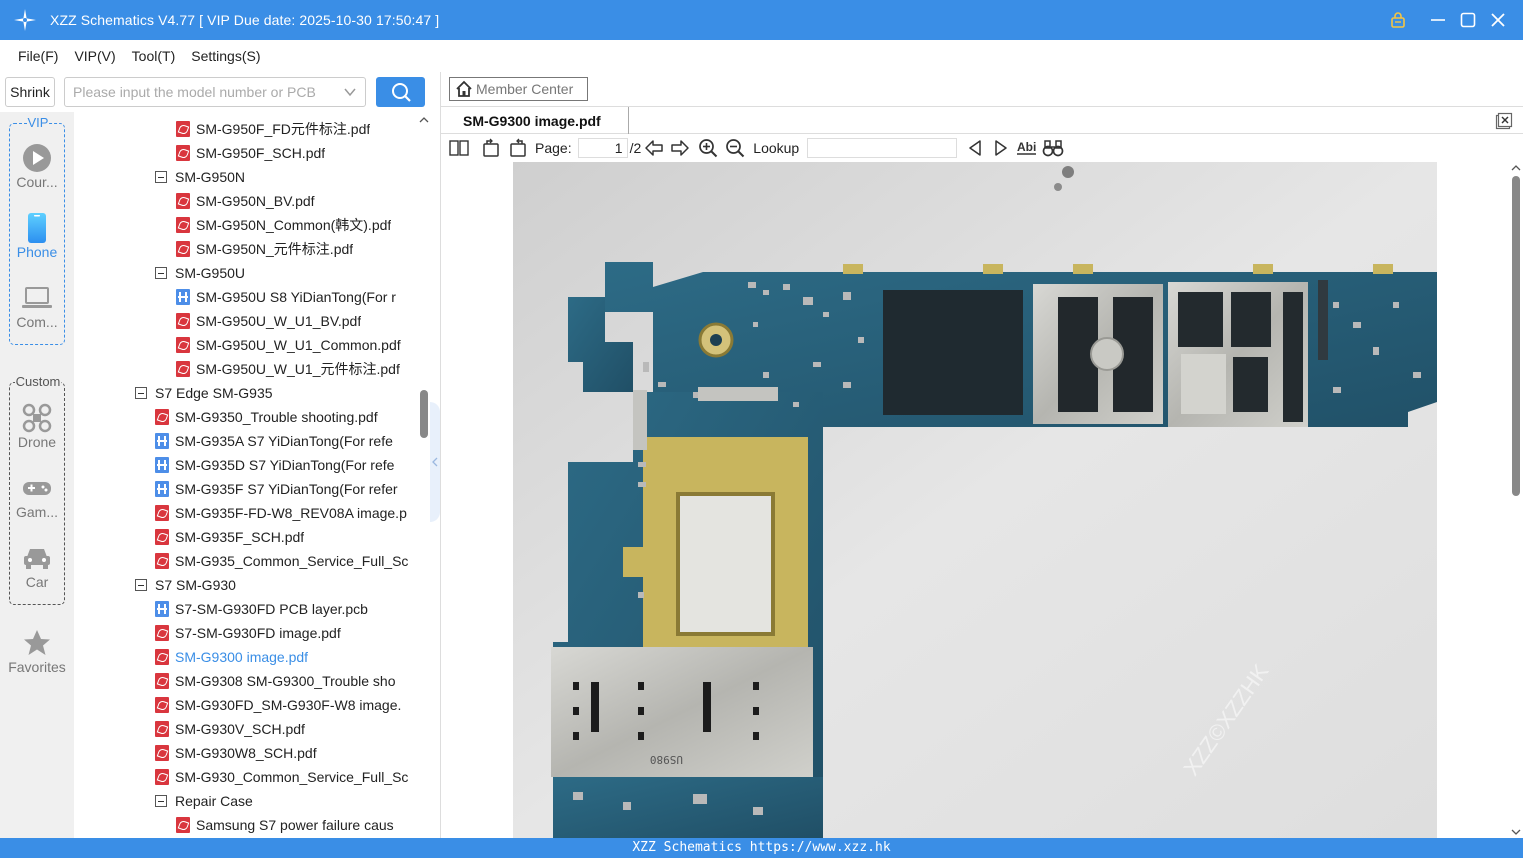 Image resolution: width=1523 pixels, height=858 pixels. What do you see at coordinates (1053, 148) in the screenshot?
I see `binoculars-icon` at bounding box center [1053, 148].